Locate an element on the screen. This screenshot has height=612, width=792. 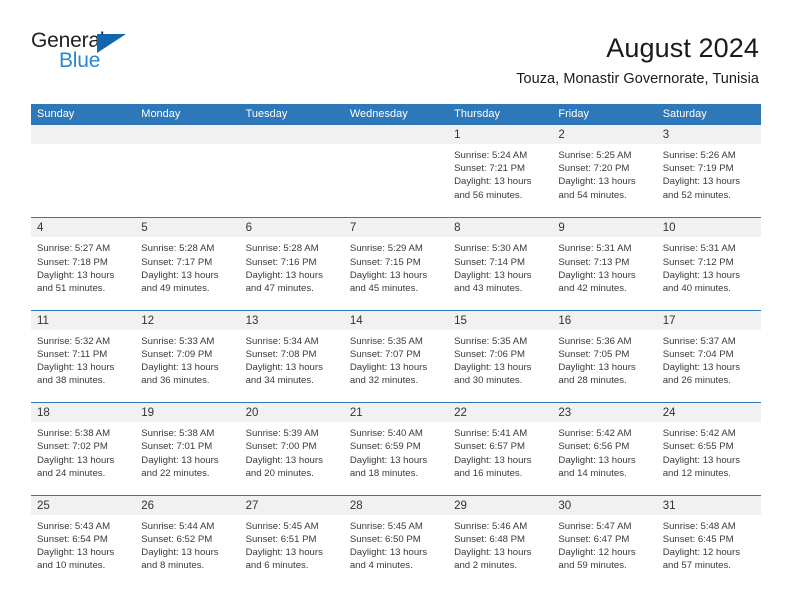
date-number-band: 20 is located at coordinates (291, 413).